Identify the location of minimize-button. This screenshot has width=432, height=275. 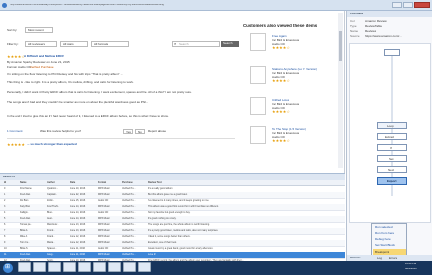
(397, 5).